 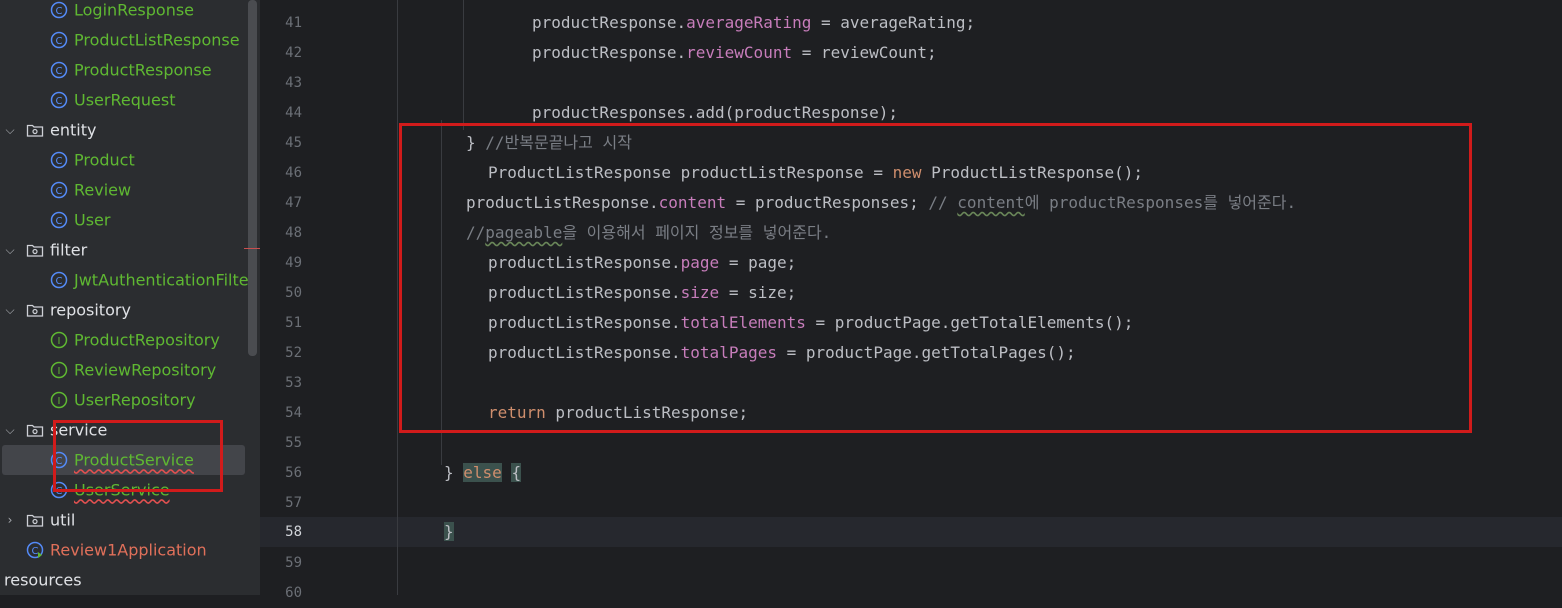 What do you see at coordinates (293, 593) in the screenshot?
I see `line-number: 60` at bounding box center [293, 593].